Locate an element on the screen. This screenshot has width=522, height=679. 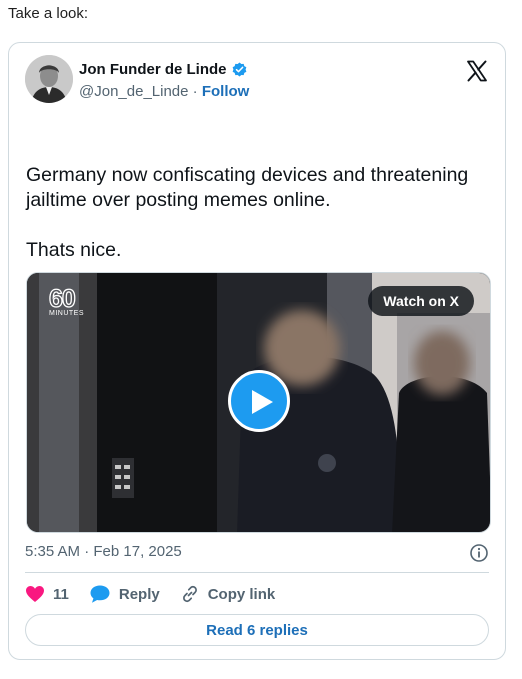
author-handle: @Jon_de_Linde is located at coordinates (133, 91).